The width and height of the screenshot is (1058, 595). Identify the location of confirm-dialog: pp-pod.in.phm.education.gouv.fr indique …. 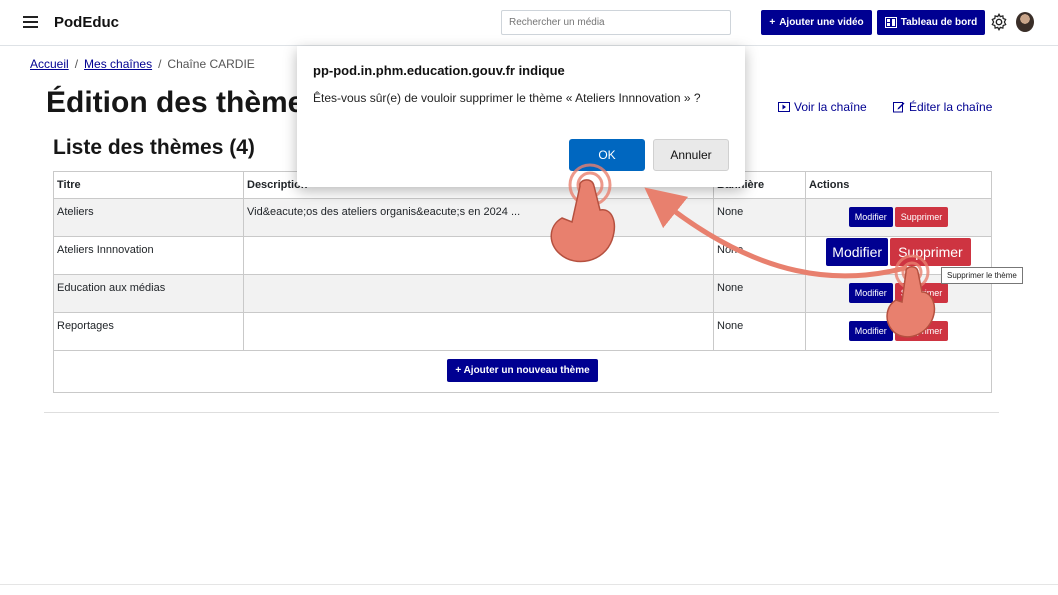
(521, 116).